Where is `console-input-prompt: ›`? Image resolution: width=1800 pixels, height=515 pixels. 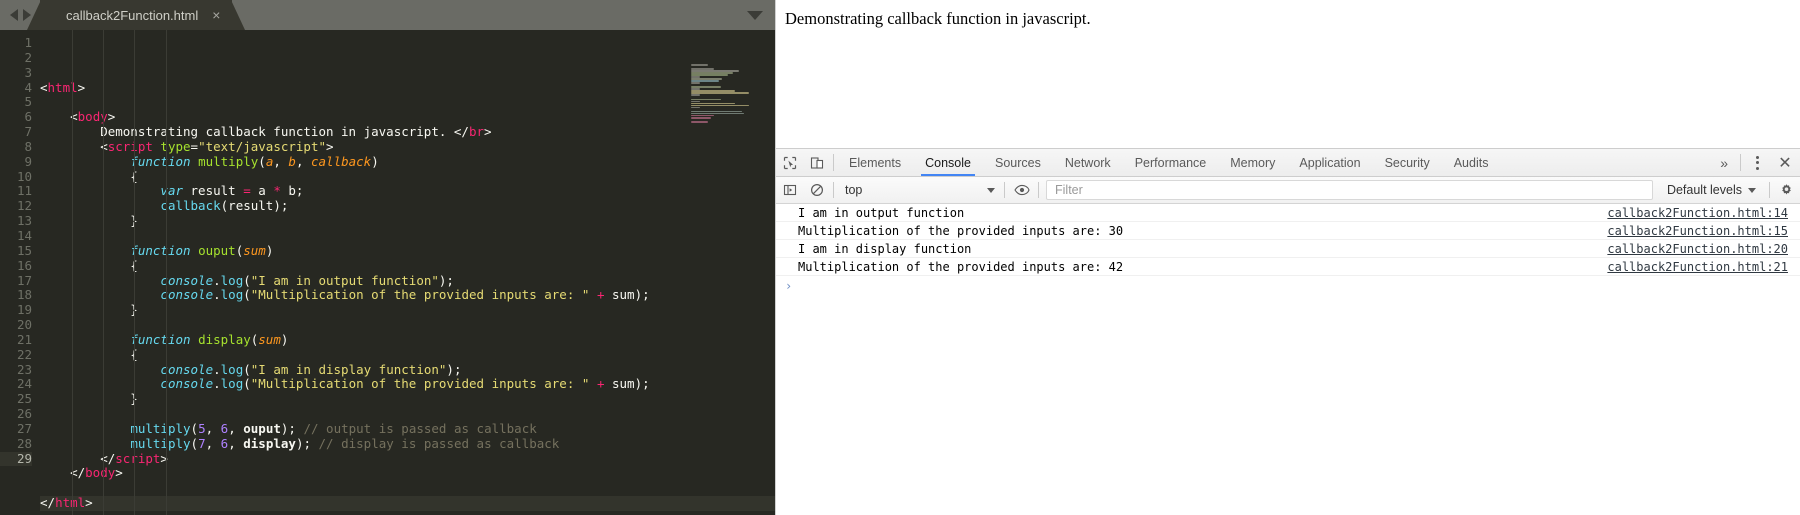
console-input-prompt: › is located at coordinates (1288, 286).